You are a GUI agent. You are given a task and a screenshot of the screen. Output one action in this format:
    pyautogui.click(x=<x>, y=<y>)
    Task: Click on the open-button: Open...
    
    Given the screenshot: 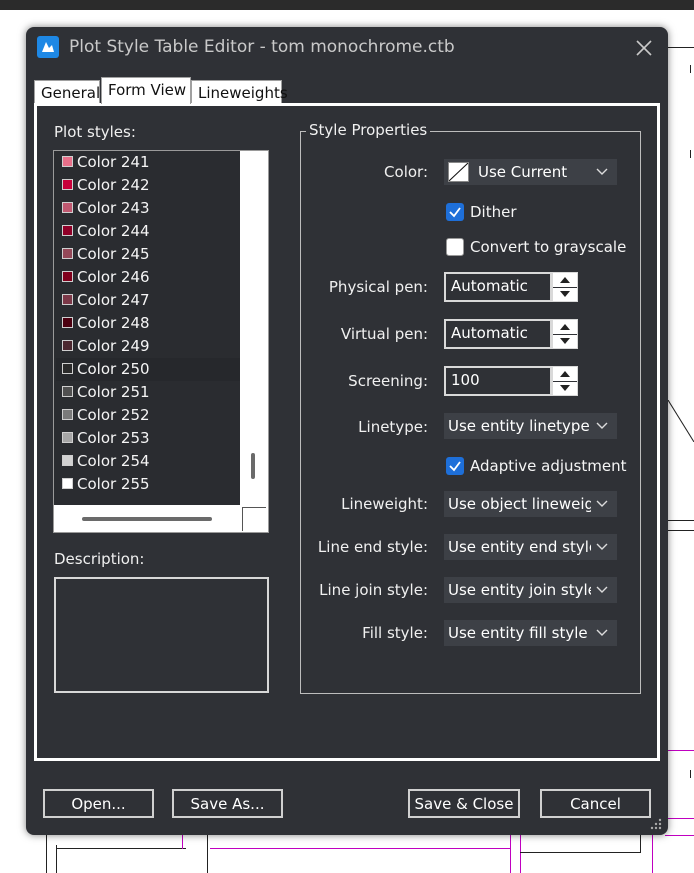 What is the action you would take?
    pyautogui.click(x=98, y=803)
    